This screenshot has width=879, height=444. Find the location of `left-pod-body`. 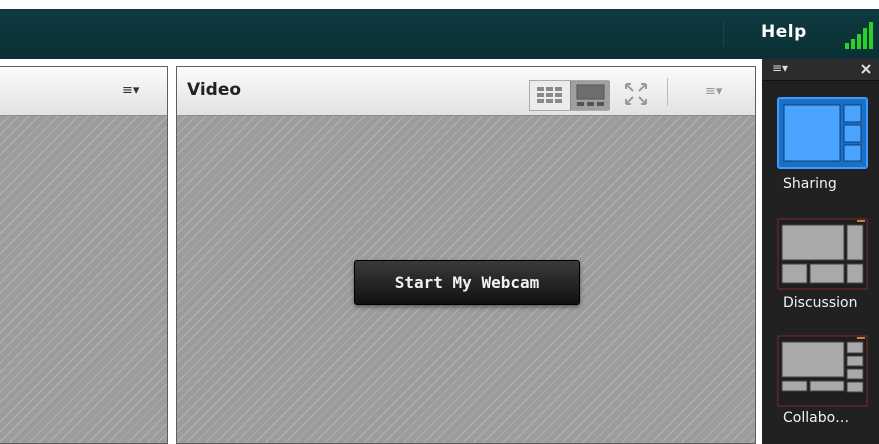

left-pod-body is located at coordinates (83, 279).